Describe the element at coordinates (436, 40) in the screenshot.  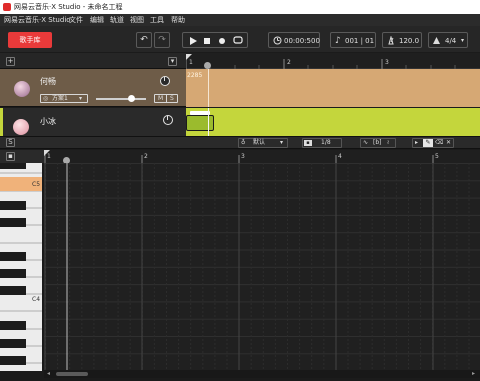
I see `signature-icon` at that location.